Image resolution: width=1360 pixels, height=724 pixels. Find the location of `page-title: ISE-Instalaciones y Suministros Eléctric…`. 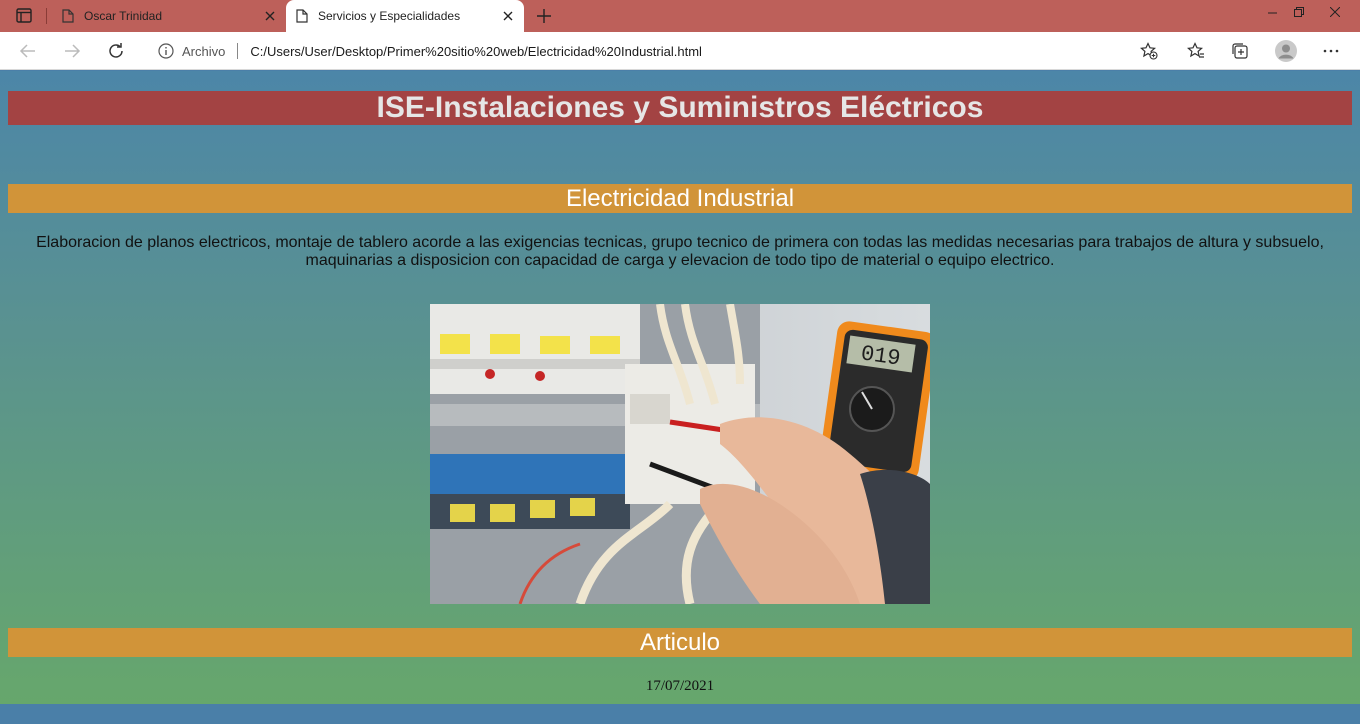

page-title: ISE-Instalaciones y Suministros Eléctric… is located at coordinates (680, 108).